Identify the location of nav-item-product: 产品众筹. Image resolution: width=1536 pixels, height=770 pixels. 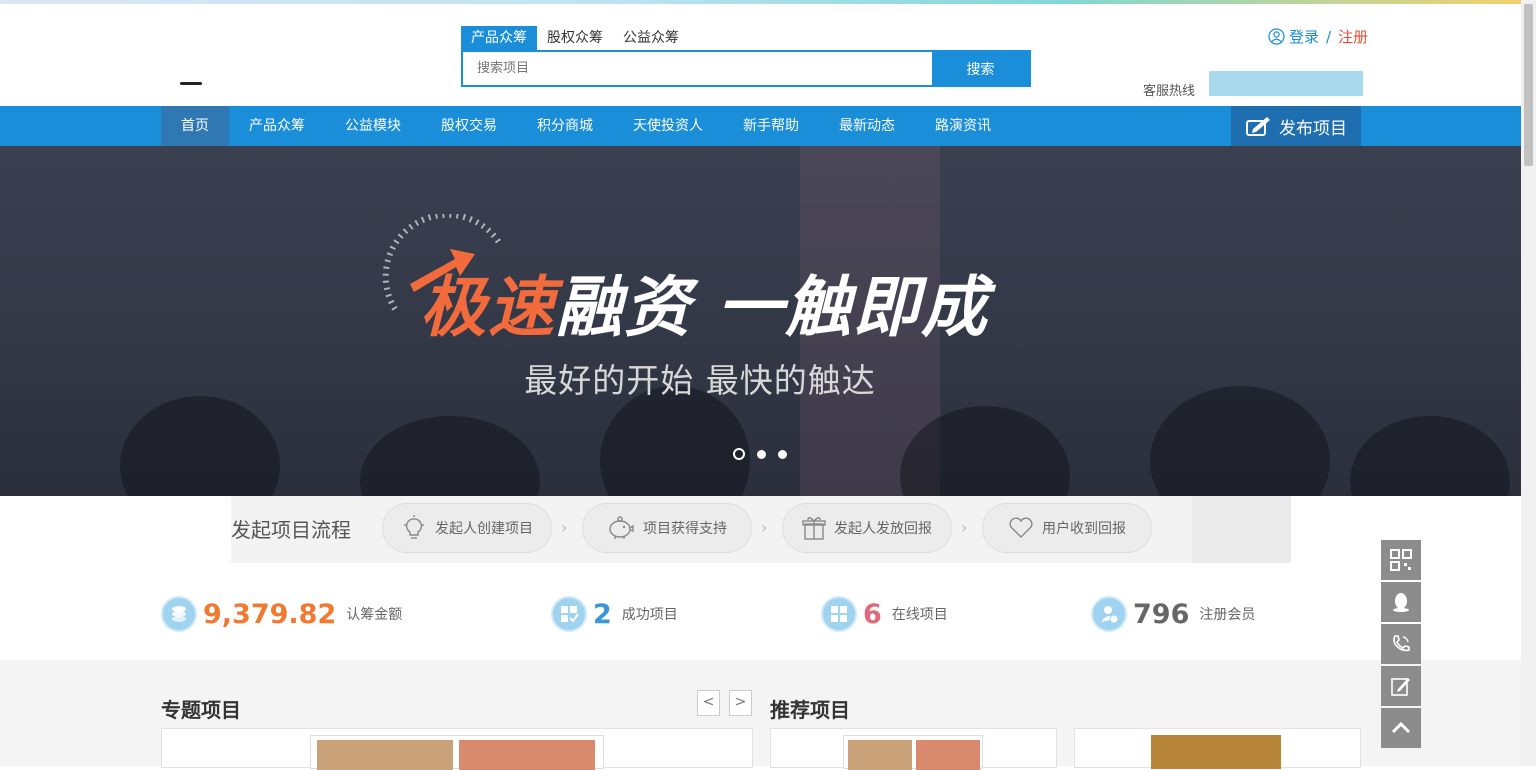
(277, 126).